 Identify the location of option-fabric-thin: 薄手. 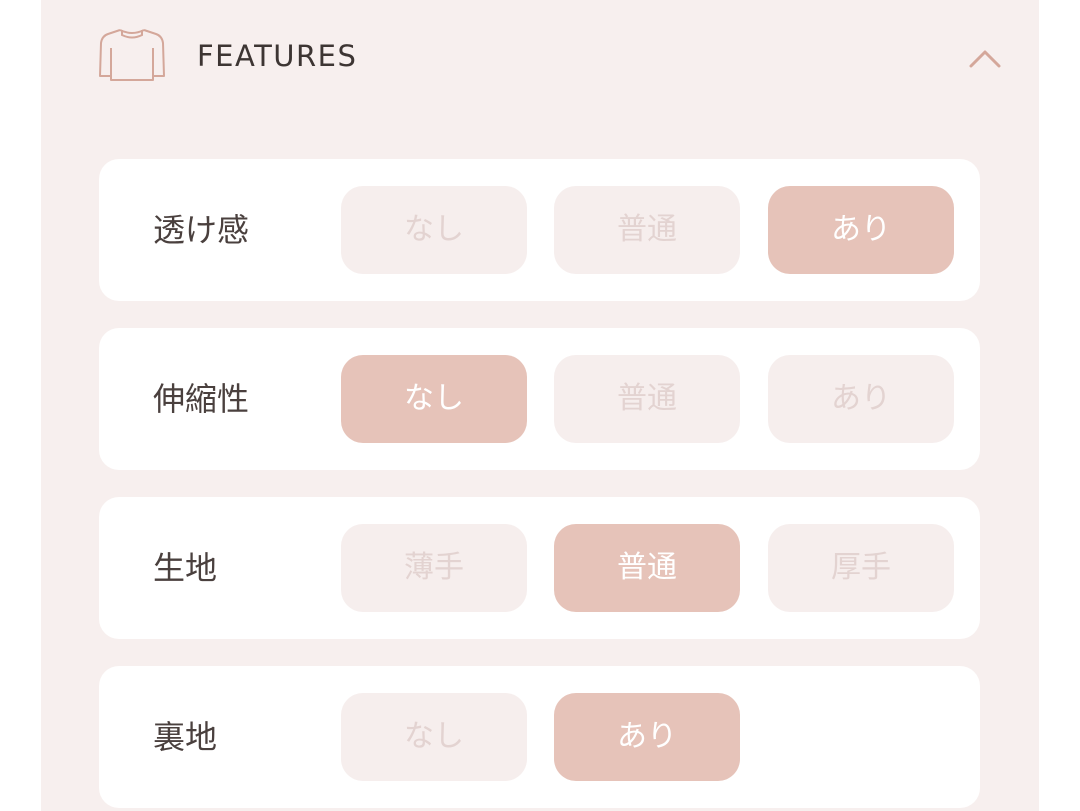
(434, 568).